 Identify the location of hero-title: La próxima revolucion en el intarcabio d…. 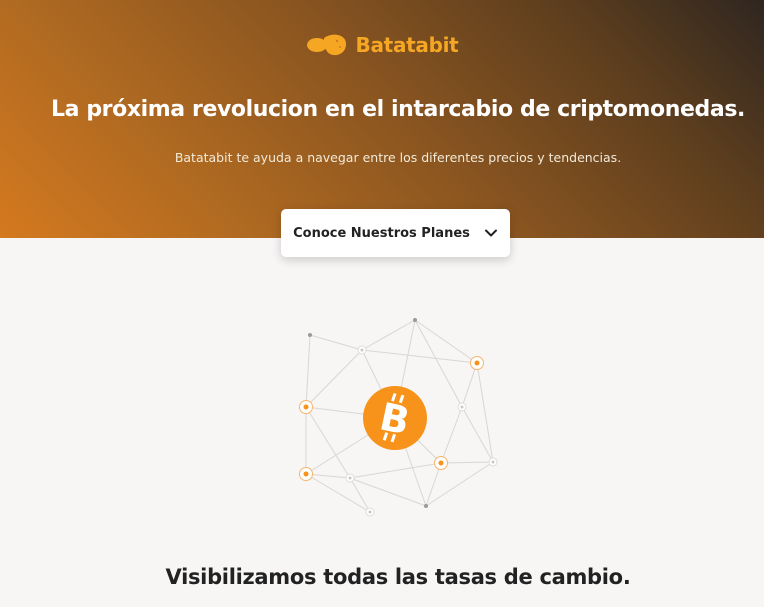
(398, 109).